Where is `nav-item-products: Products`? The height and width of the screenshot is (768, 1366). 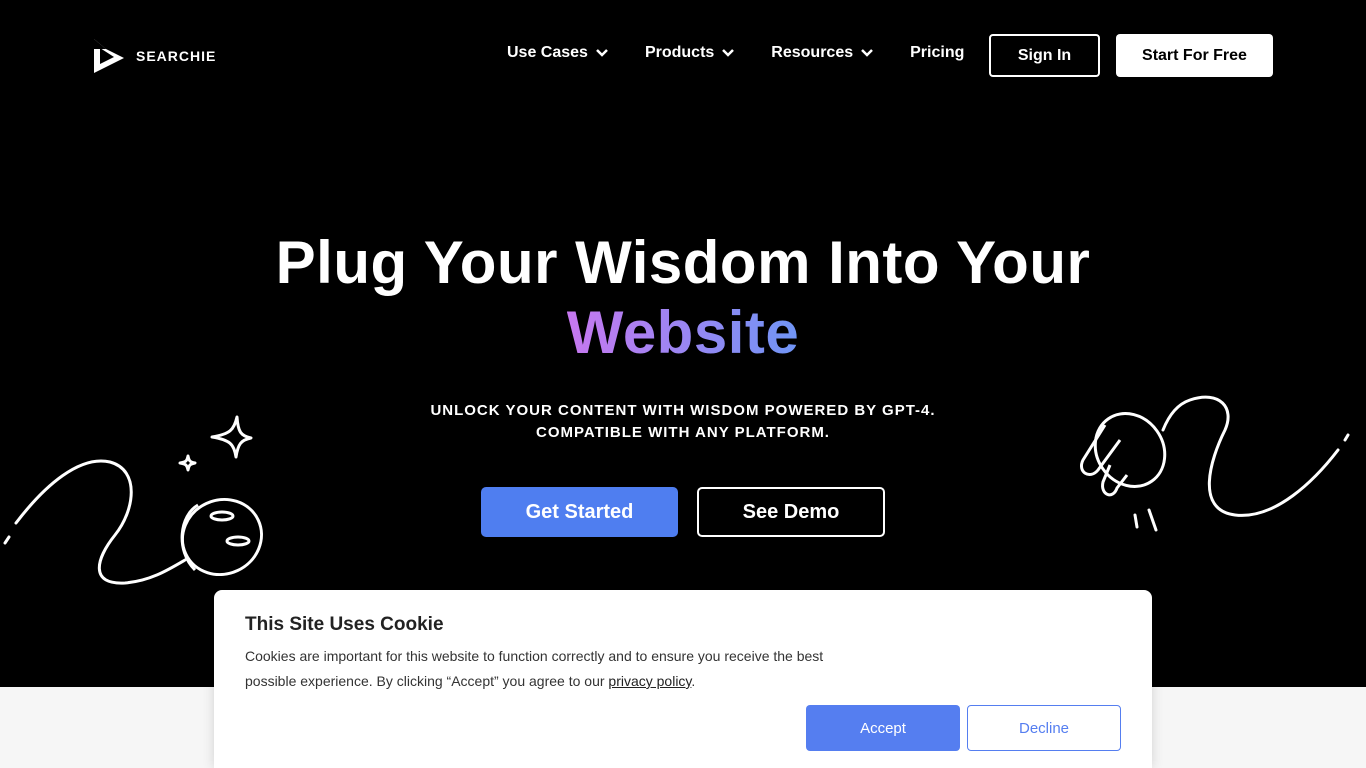
nav-item-products: Products is located at coordinates (689, 53).